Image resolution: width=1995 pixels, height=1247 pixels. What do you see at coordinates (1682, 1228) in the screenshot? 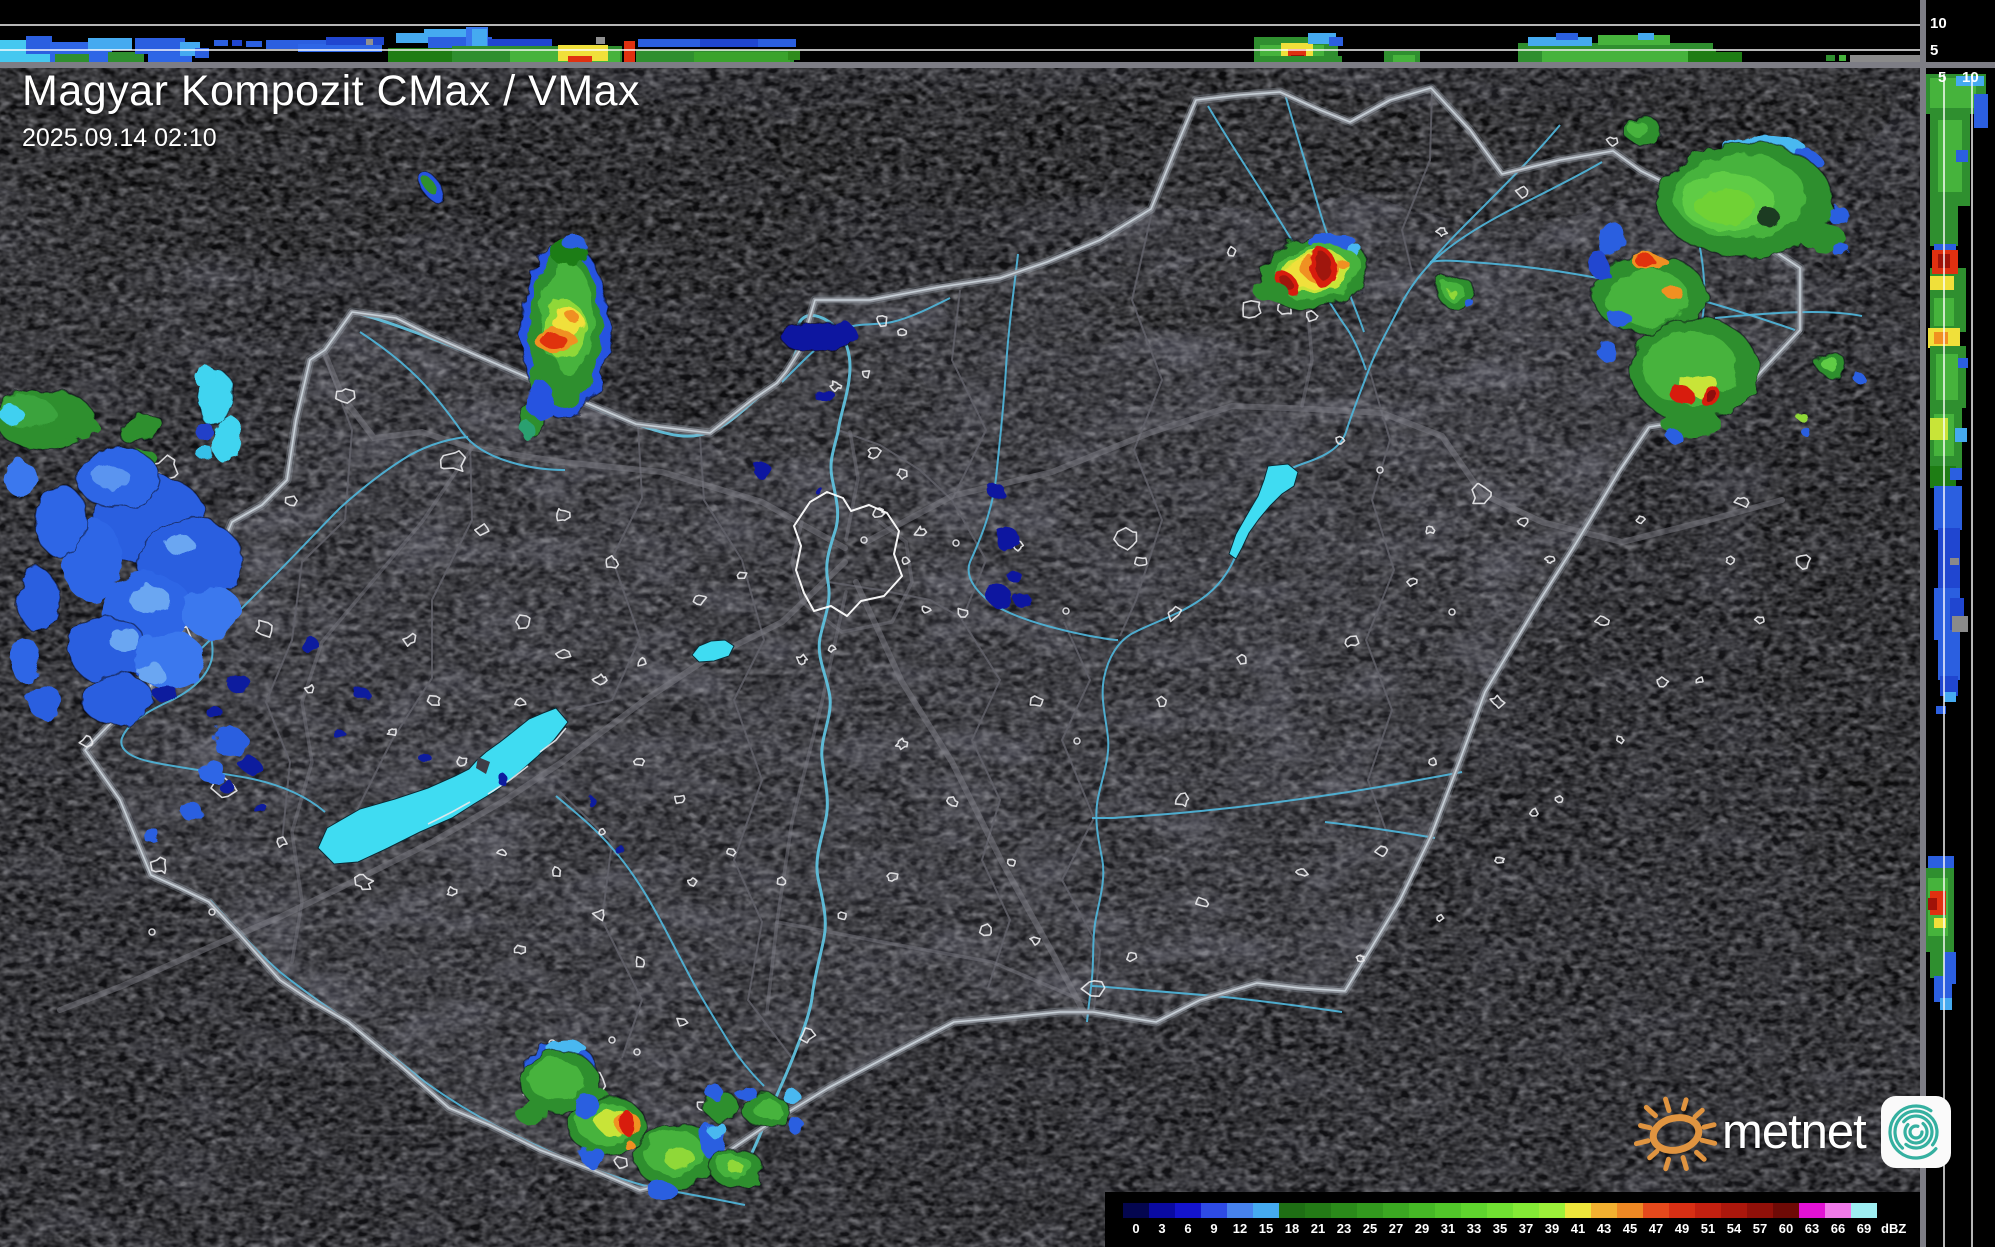
I see `legend-value: 49` at bounding box center [1682, 1228].